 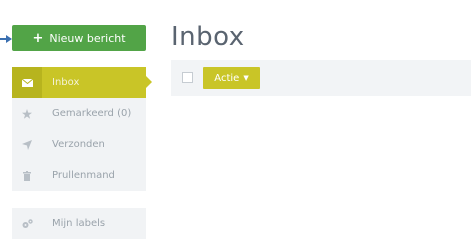 What do you see at coordinates (83, 175) in the screenshot?
I see `sidebar-item-label: Prullenmand` at bounding box center [83, 175].